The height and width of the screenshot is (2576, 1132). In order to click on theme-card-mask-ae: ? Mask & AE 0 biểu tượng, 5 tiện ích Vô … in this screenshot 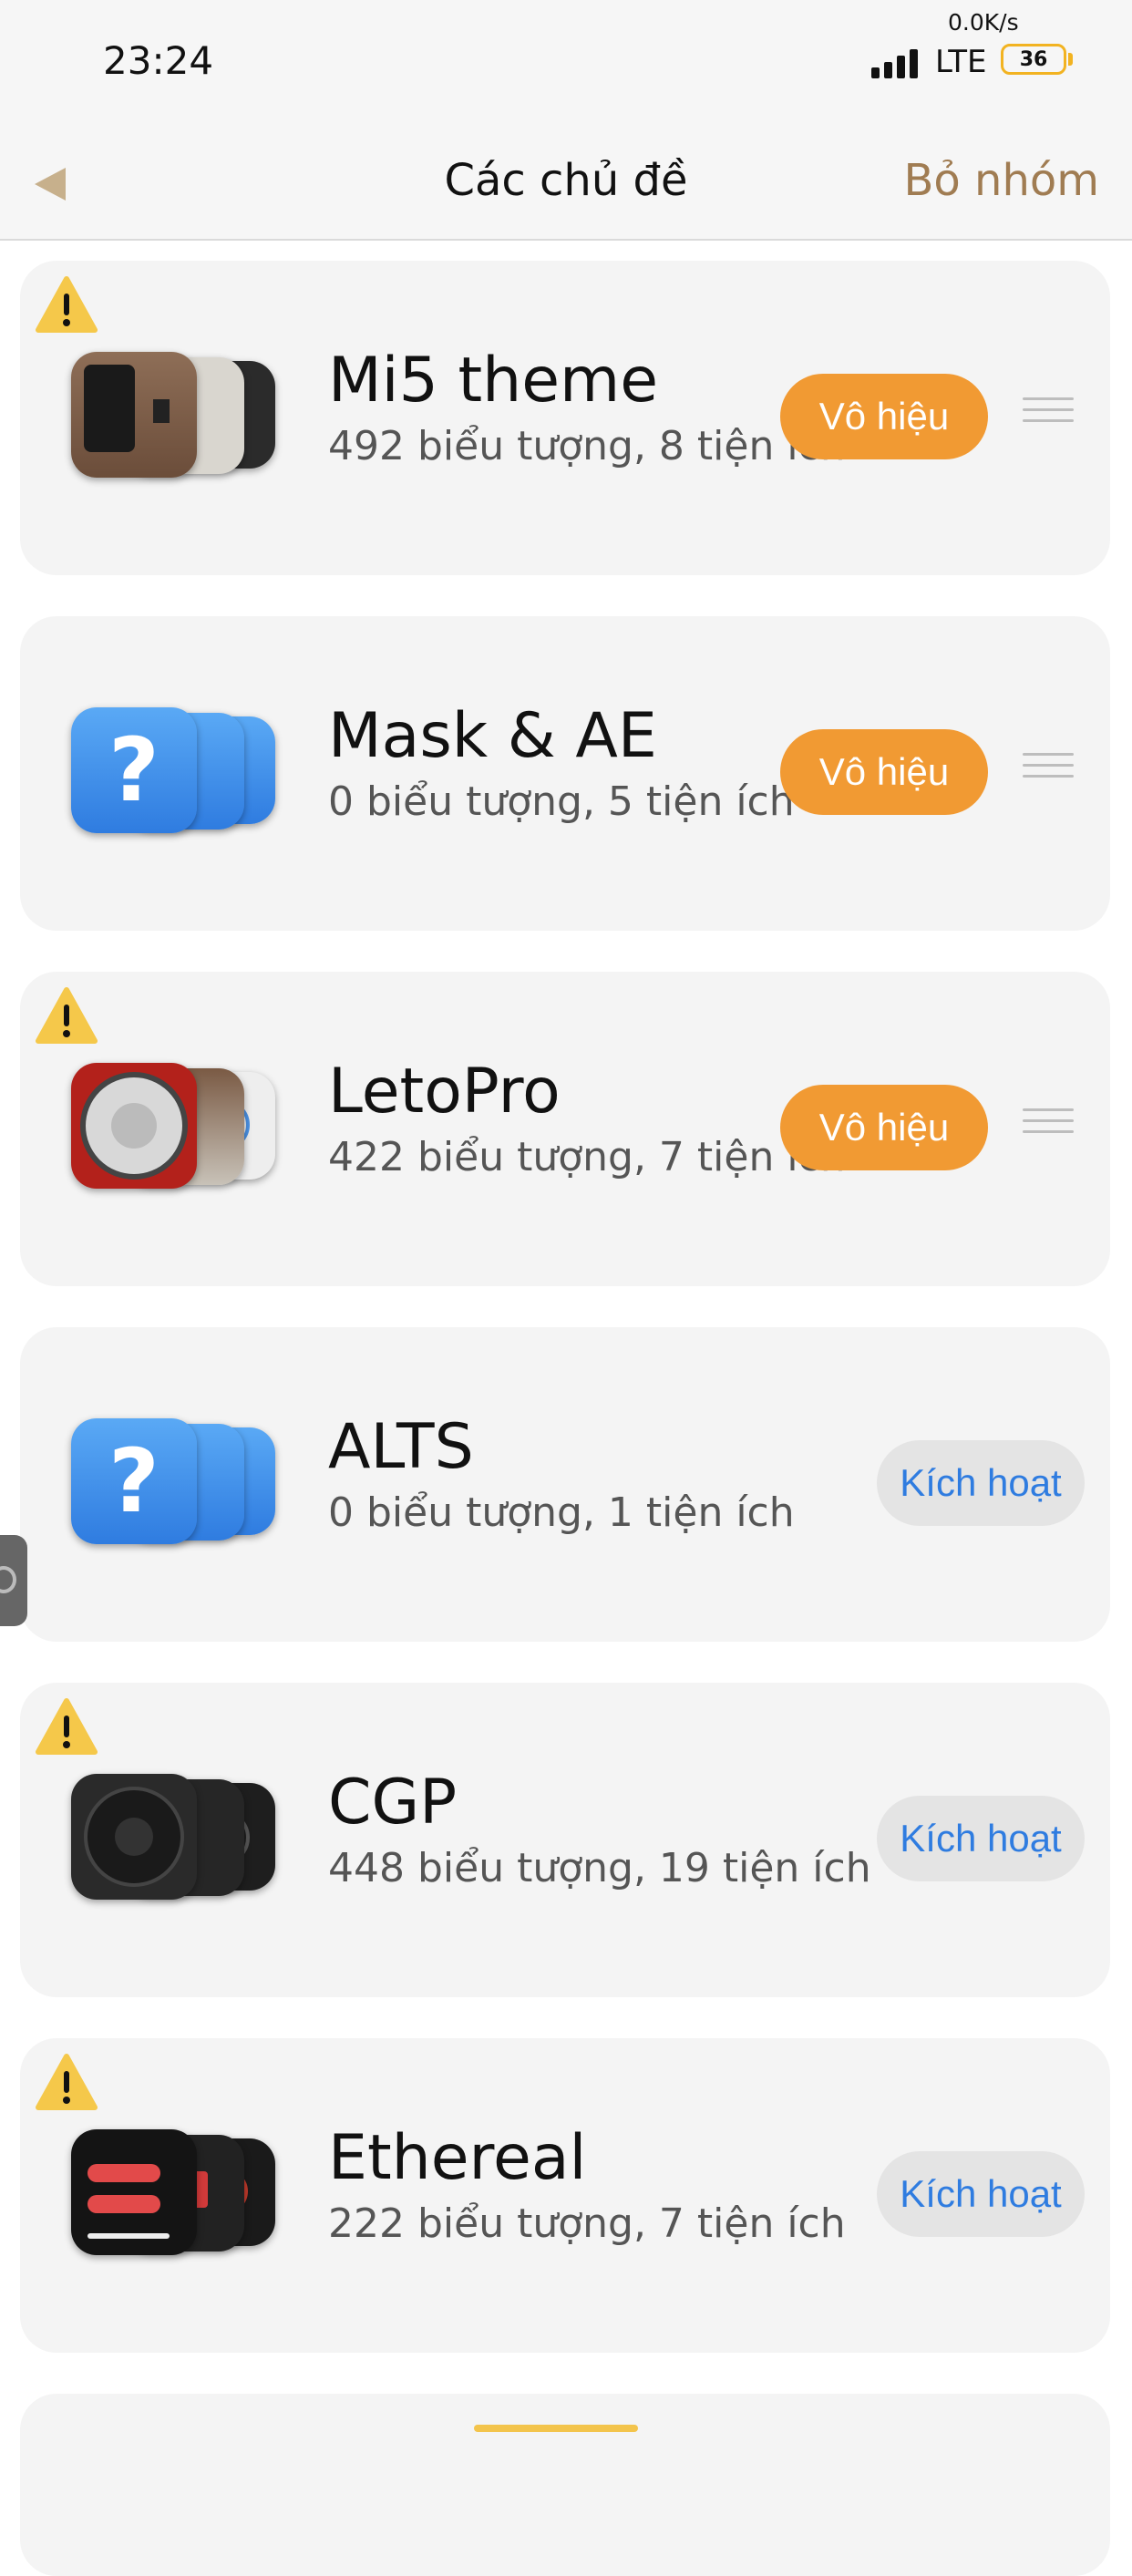, I will do `click(565, 773)`.